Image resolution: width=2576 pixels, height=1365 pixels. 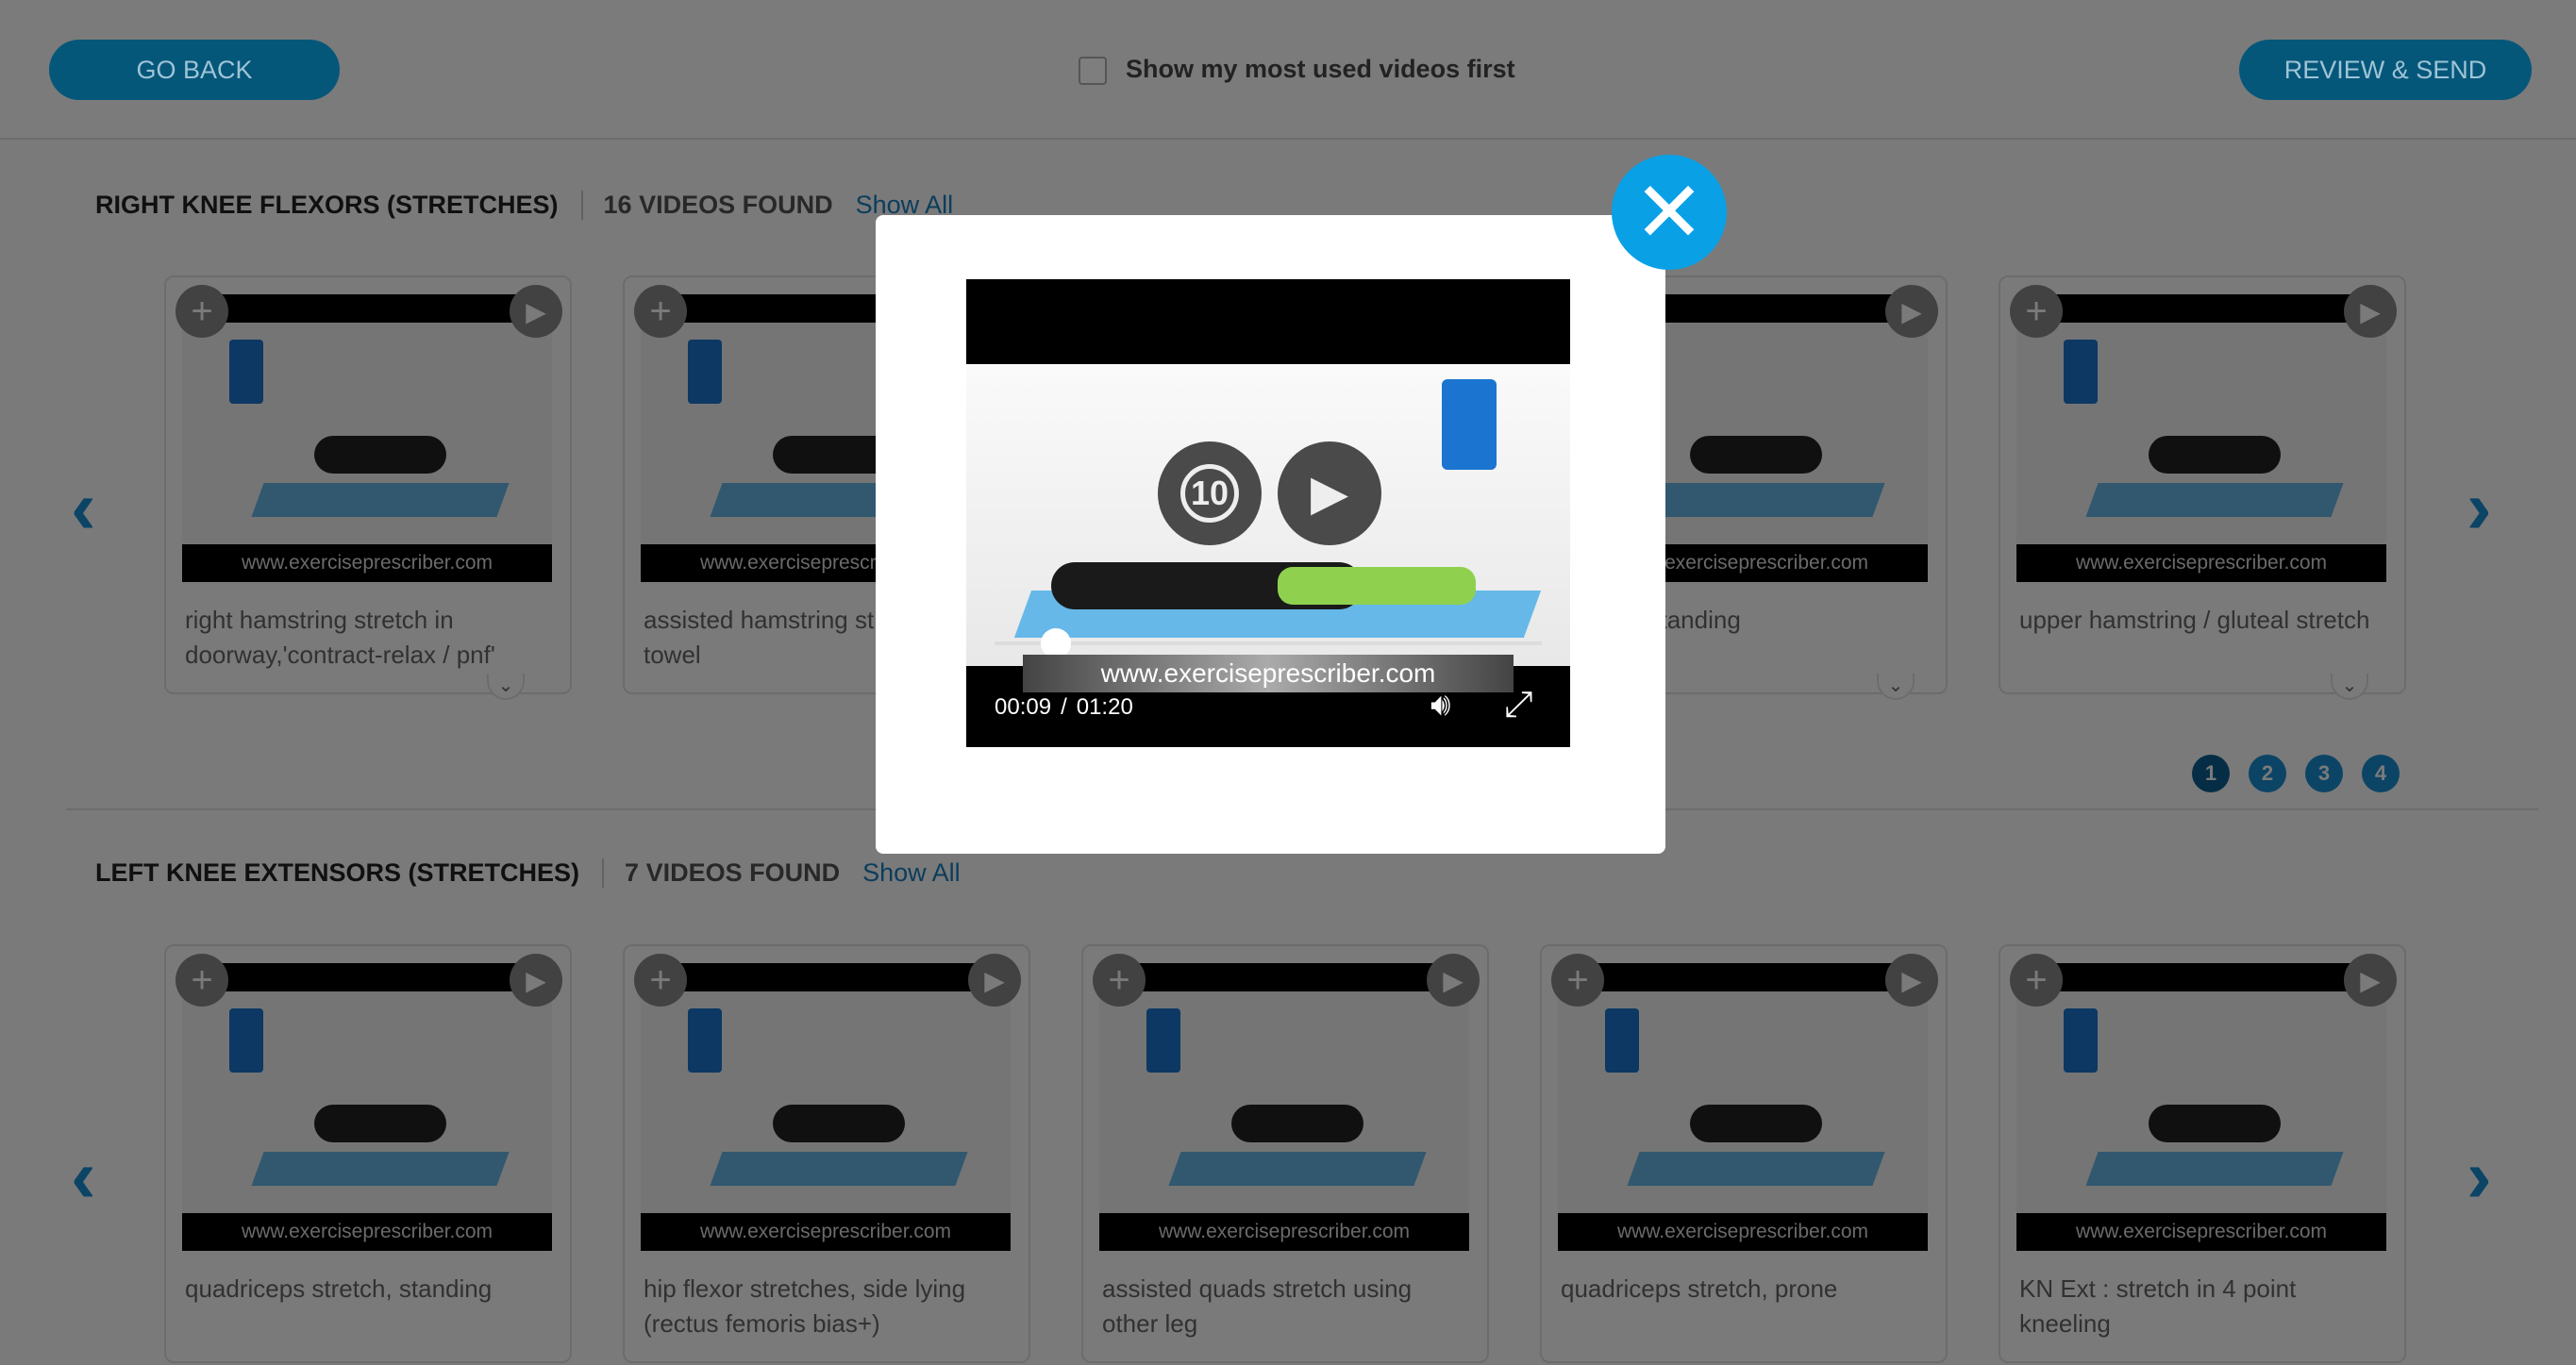 I want to click on rewind-icon: 10, so click(x=1209, y=494).